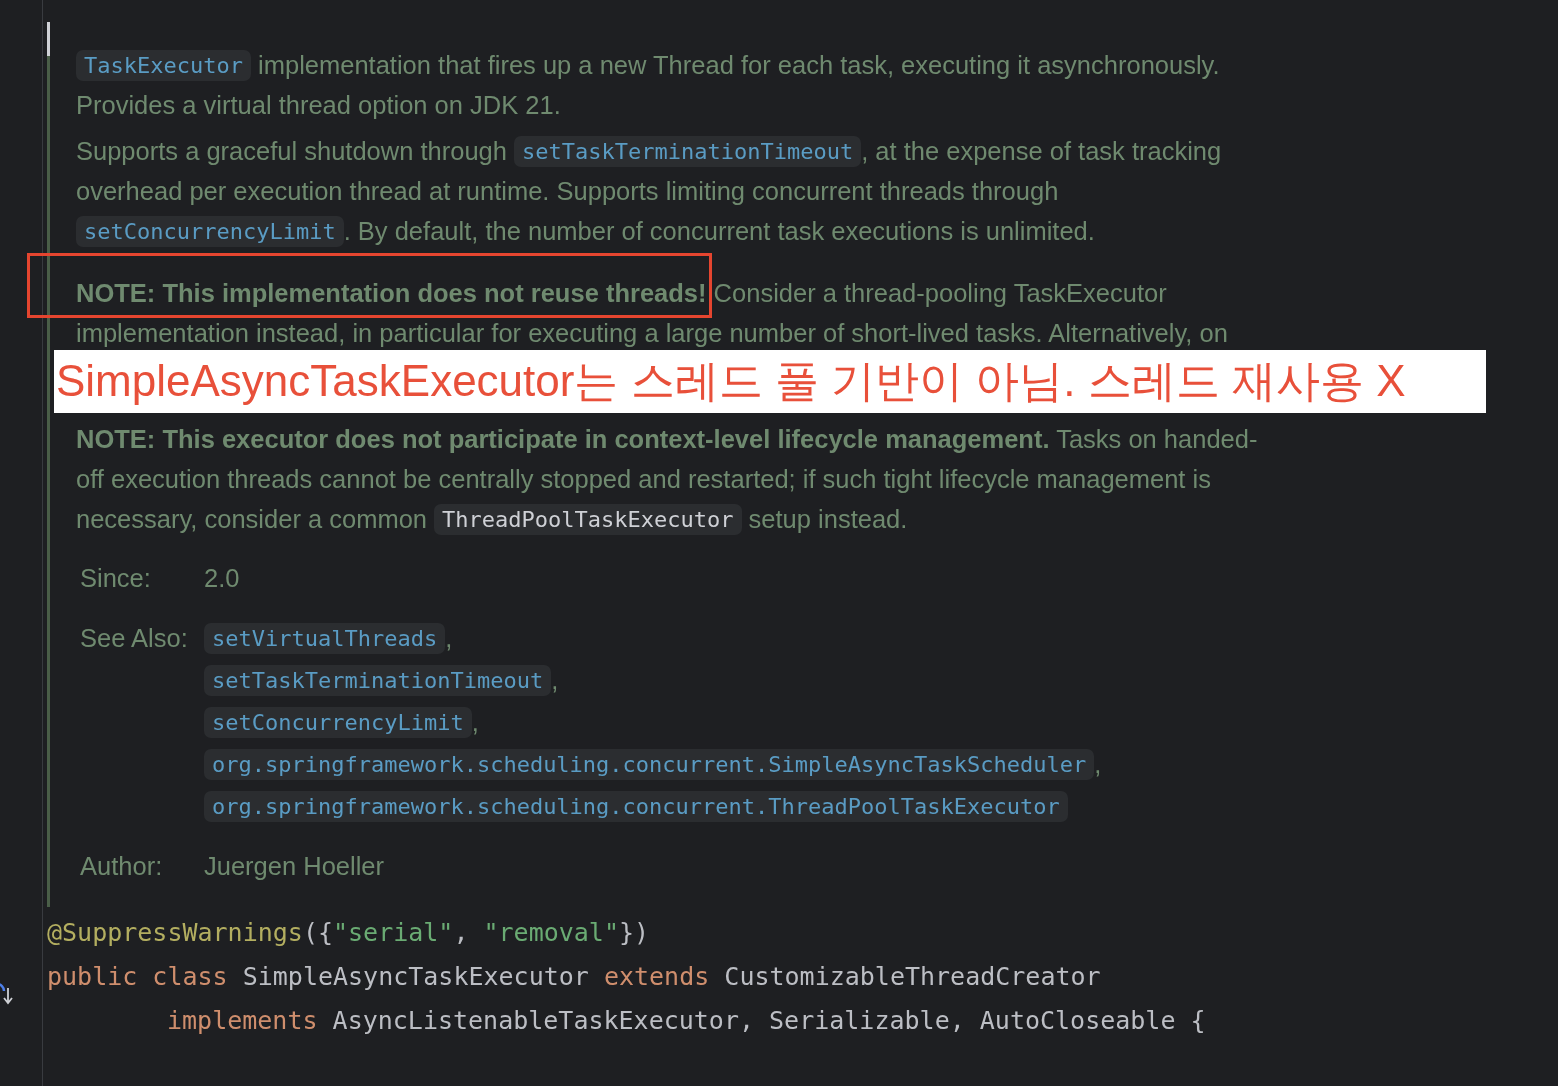 The width and height of the screenshot is (1558, 1086). Describe the element at coordinates (318, 105) in the screenshot. I see `doc-text: Provides a virtual thread option on JDK 21.` at that location.